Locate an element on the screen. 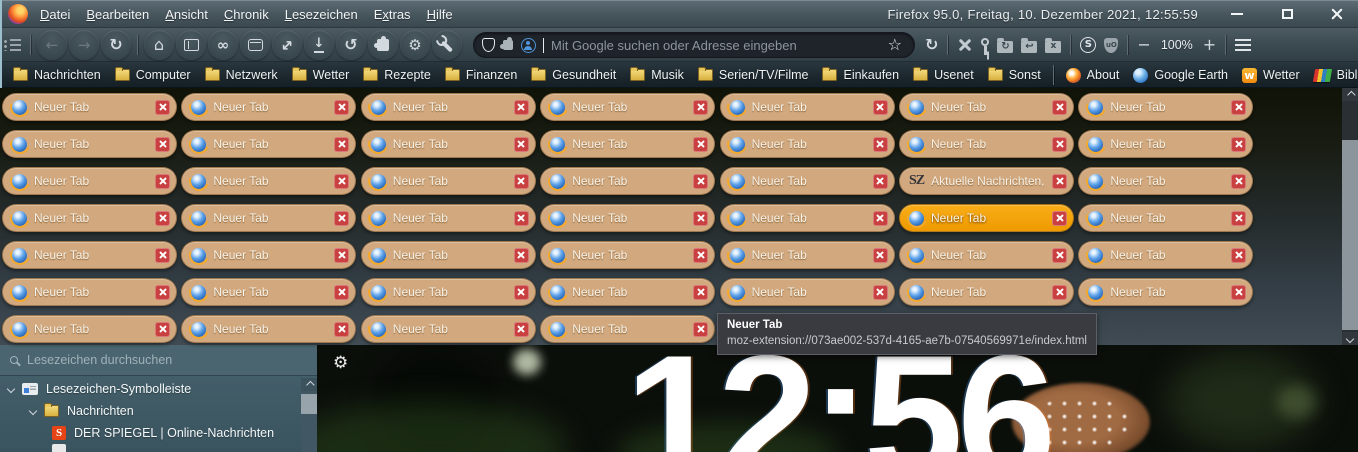  sidebar-scrollbar is located at coordinates (309, 415).